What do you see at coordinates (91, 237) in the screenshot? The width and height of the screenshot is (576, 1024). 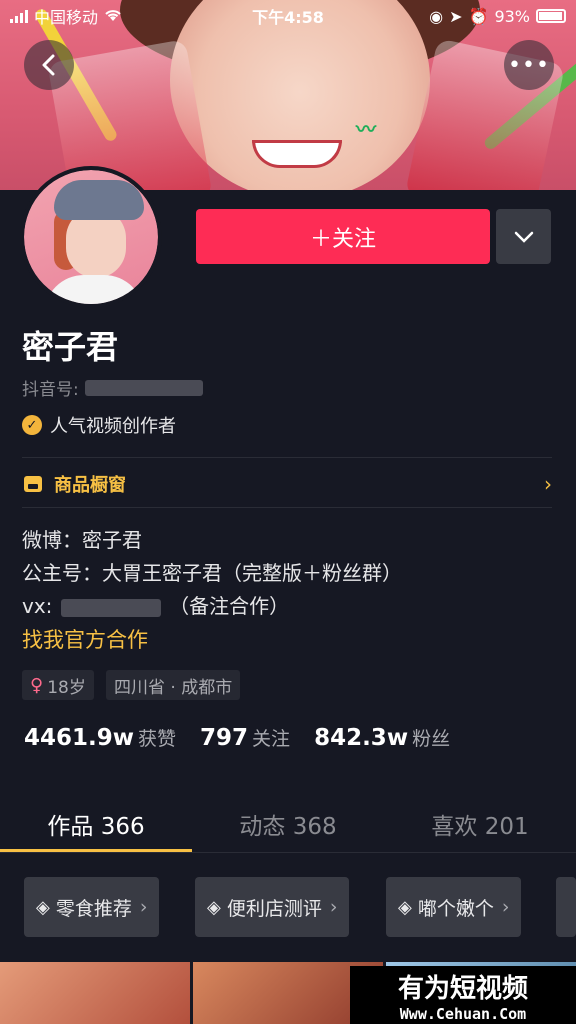 I see `avatar` at bounding box center [91, 237].